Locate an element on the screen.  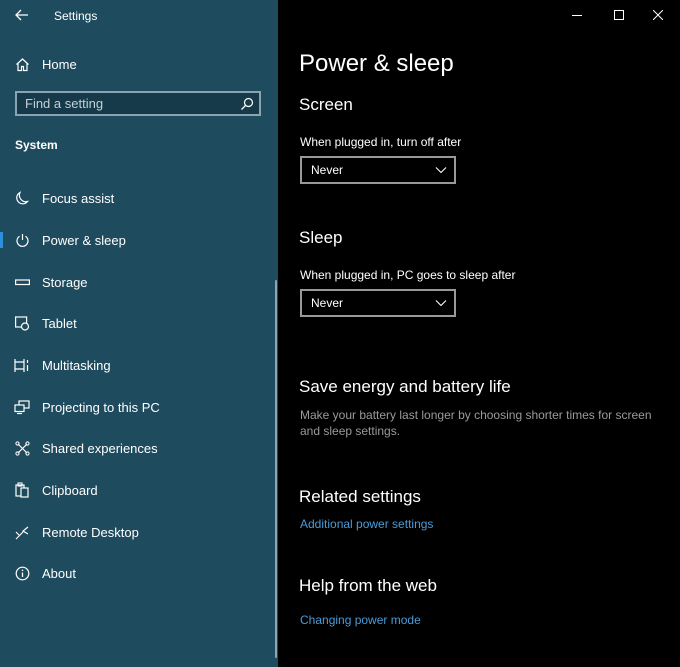
clipboard-icon is located at coordinates (22, 490).